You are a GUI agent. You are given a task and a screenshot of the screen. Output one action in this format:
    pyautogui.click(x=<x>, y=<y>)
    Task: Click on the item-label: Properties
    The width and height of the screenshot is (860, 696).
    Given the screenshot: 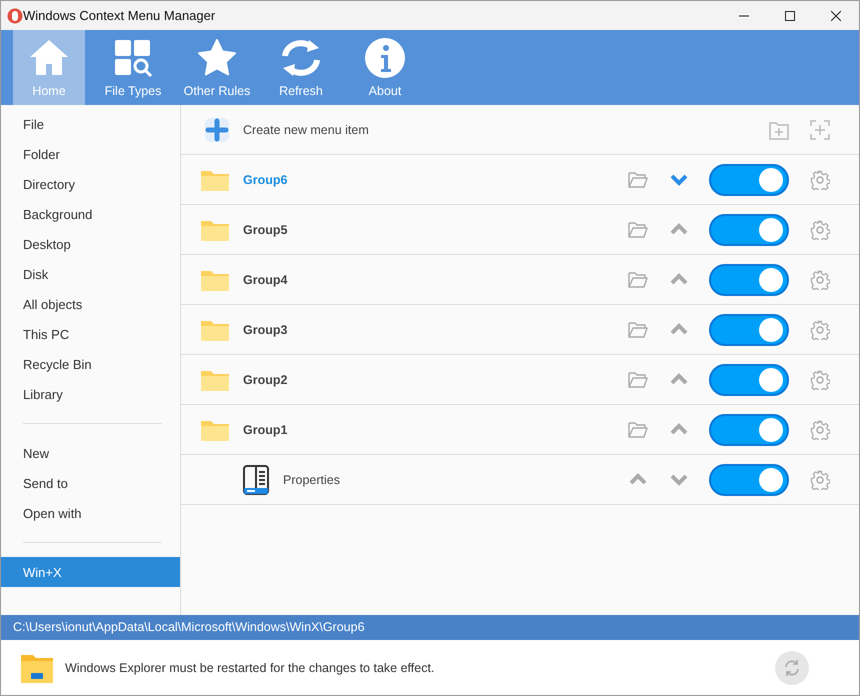 What is the action you would take?
    pyautogui.click(x=312, y=479)
    